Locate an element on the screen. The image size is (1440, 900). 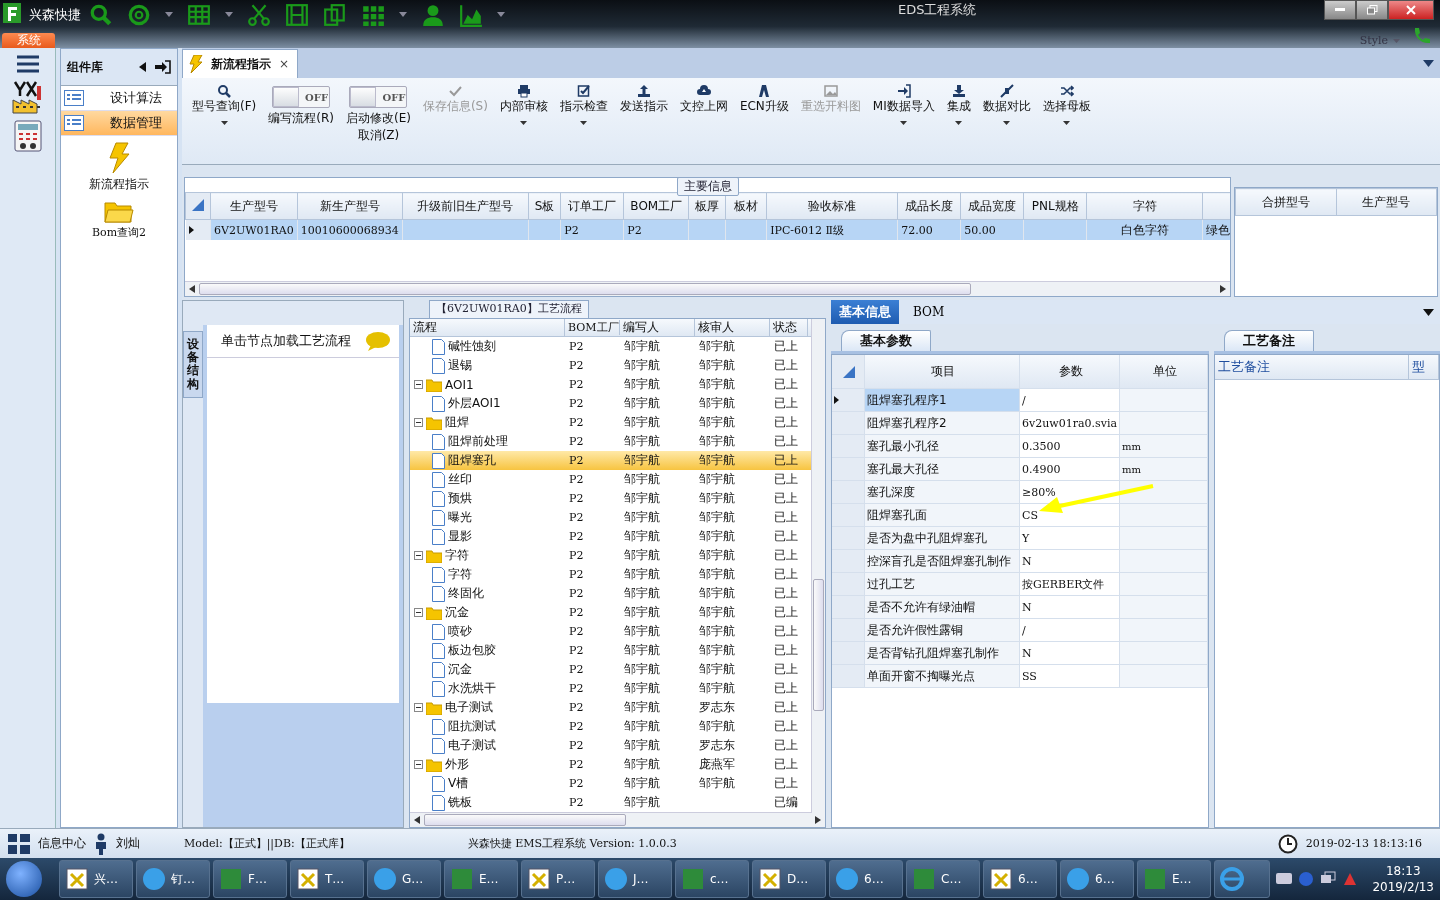
tree-row: 预烘 P2 邹宇航 邹宇航 已上 is located at coordinates (610, 498).